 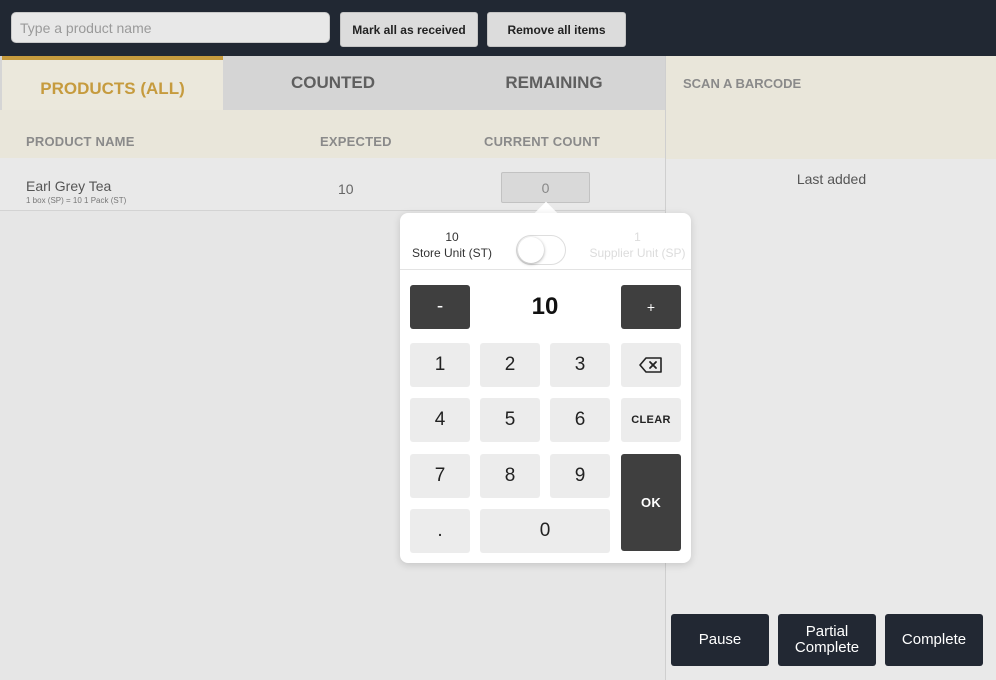 I want to click on toggle-knob, so click(x=531, y=250).